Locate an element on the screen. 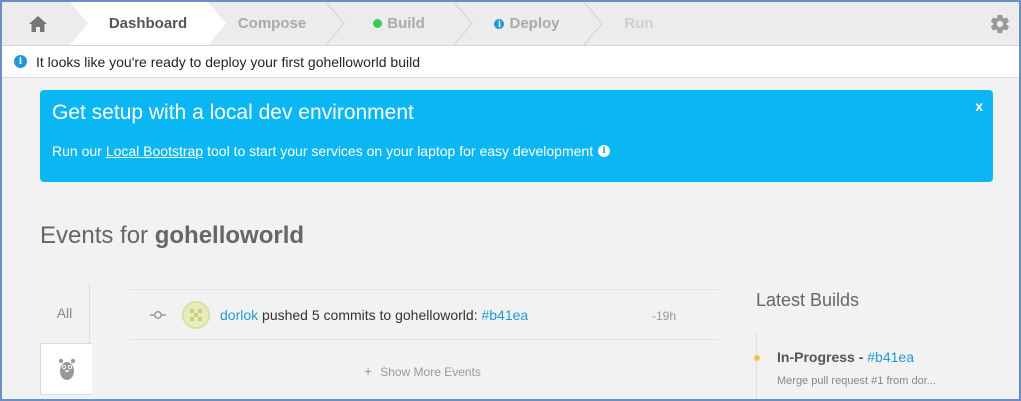 This screenshot has height=401, width=1021. plus-icon: + is located at coordinates (368, 371).